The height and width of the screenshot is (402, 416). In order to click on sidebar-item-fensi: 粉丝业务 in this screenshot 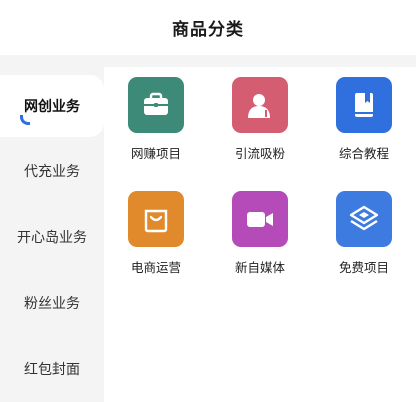, I will do `click(52, 303)`.